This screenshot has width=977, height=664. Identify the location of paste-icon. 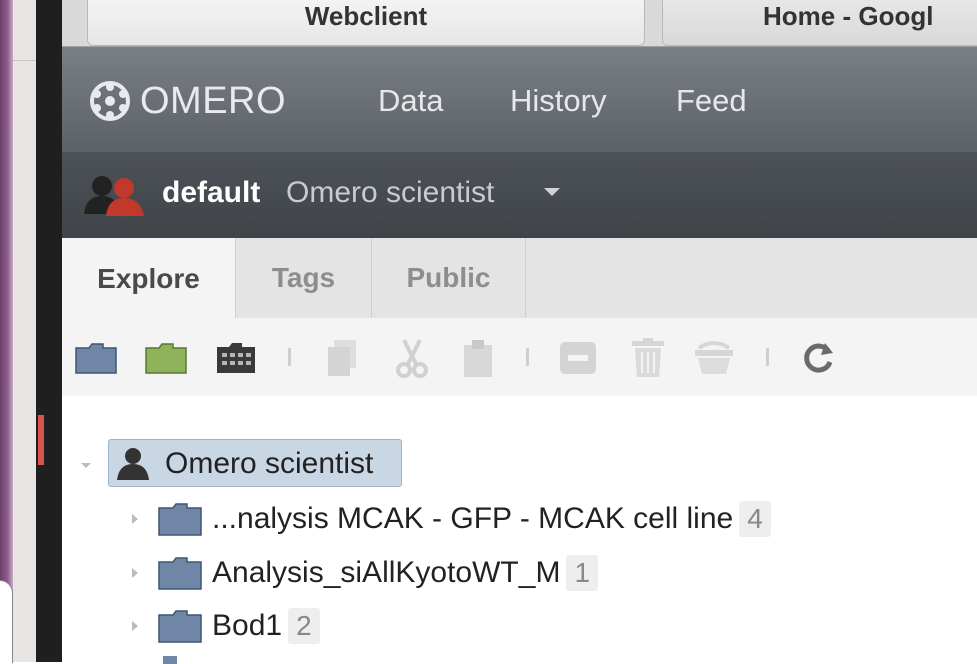
(478, 358).